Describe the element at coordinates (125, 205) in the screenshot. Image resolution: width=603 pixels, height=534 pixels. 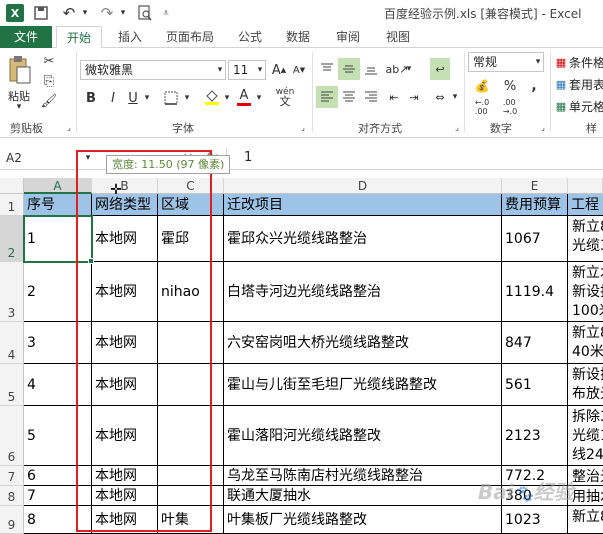
I see `header-cell-network: 网络类型` at that location.